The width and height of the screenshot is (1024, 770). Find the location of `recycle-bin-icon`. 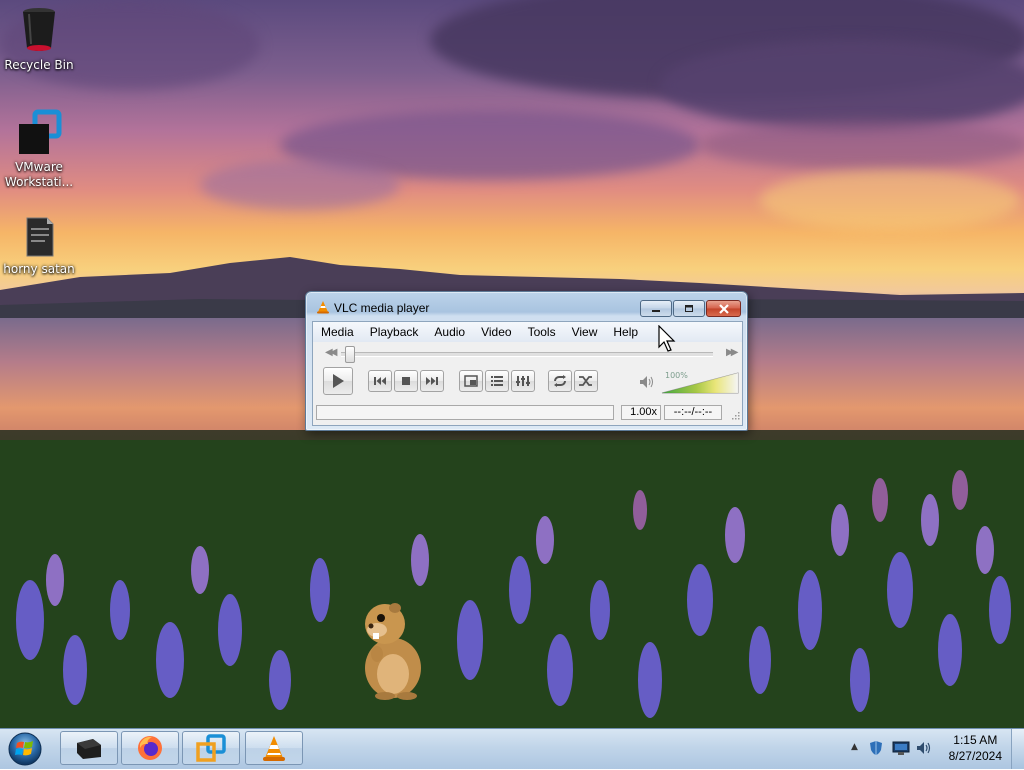

recycle-bin-icon is located at coordinates (39, 30).